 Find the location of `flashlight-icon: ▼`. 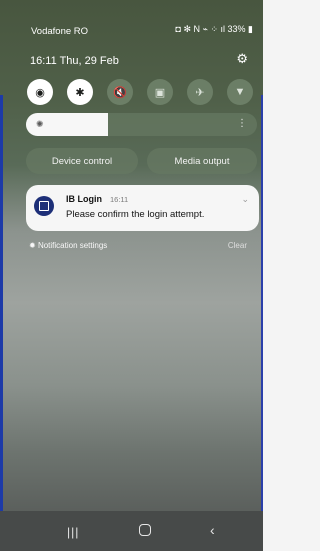

flashlight-icon: ▼ is located at coordinates (240, 92).